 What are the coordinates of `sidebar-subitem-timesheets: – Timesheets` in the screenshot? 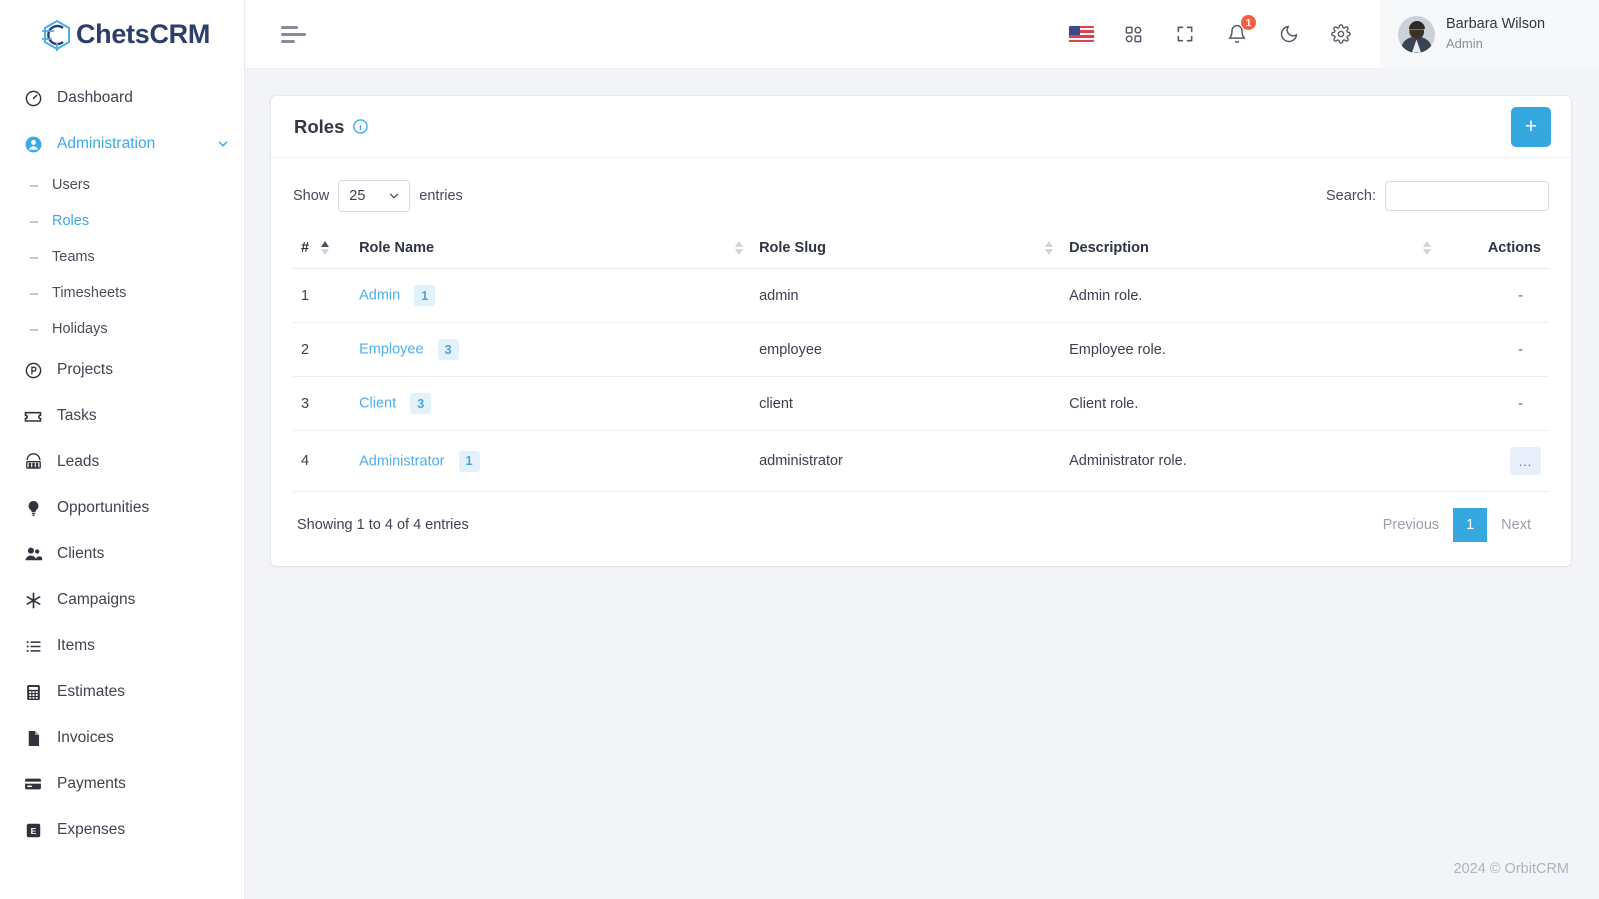 It's located at (122, 293).